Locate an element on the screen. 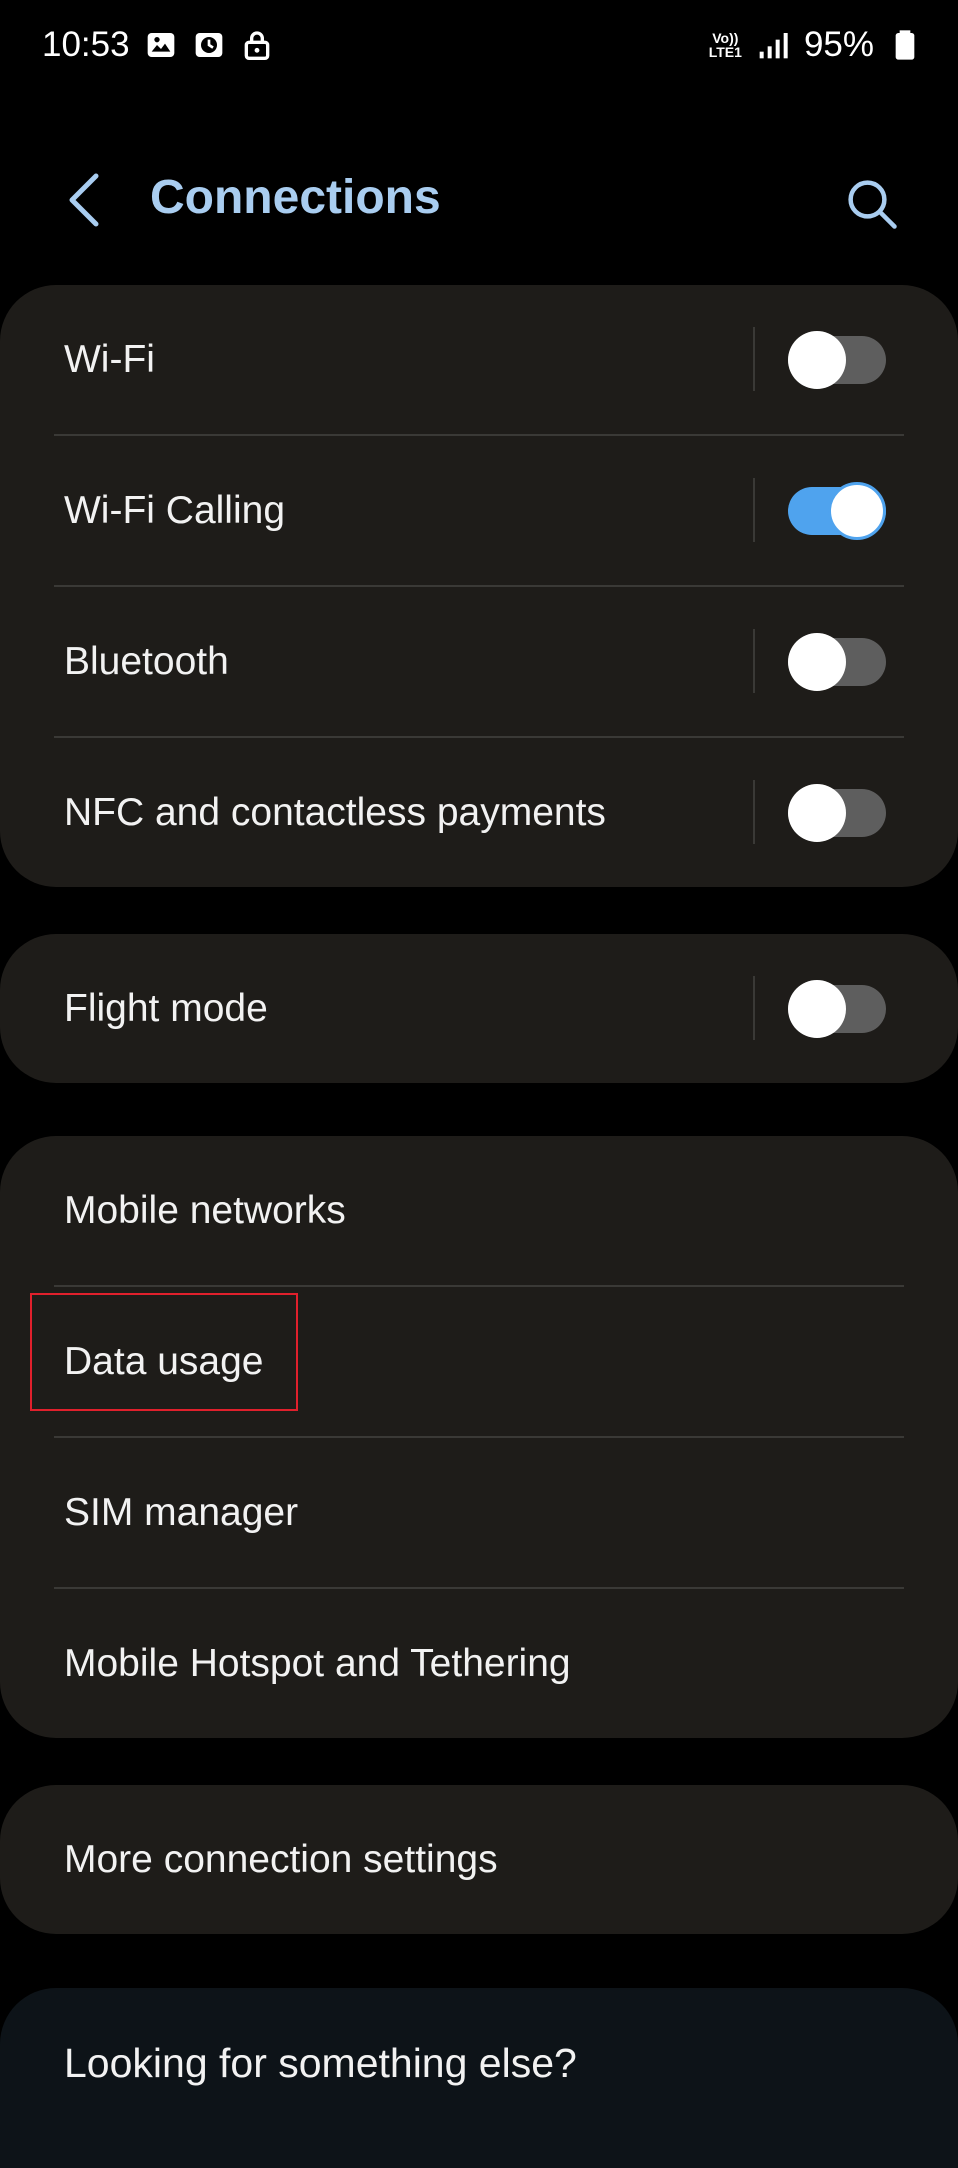 This screenshot has width=958, height=2168. volte-indicator: Vo)) LTE1 is located at coordinates (725, 45).